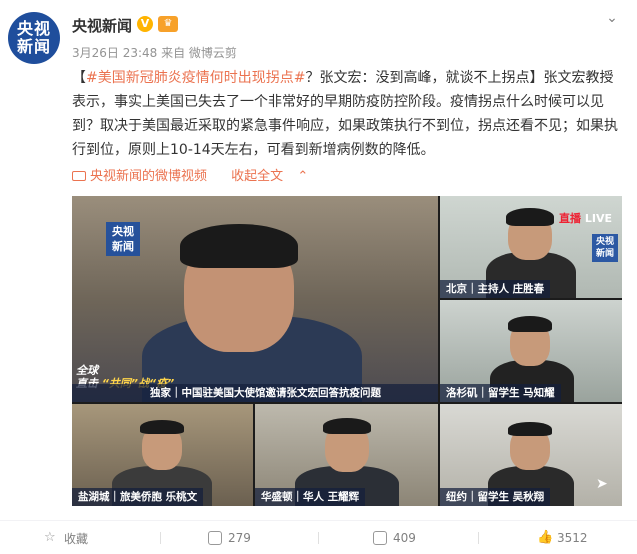 The image size is (637, 554). What do you see at coordinates (149, 176) in the screenshot?
I see `video-link-label: 央视新闻的微博视频` at bounding box center [149, 176].